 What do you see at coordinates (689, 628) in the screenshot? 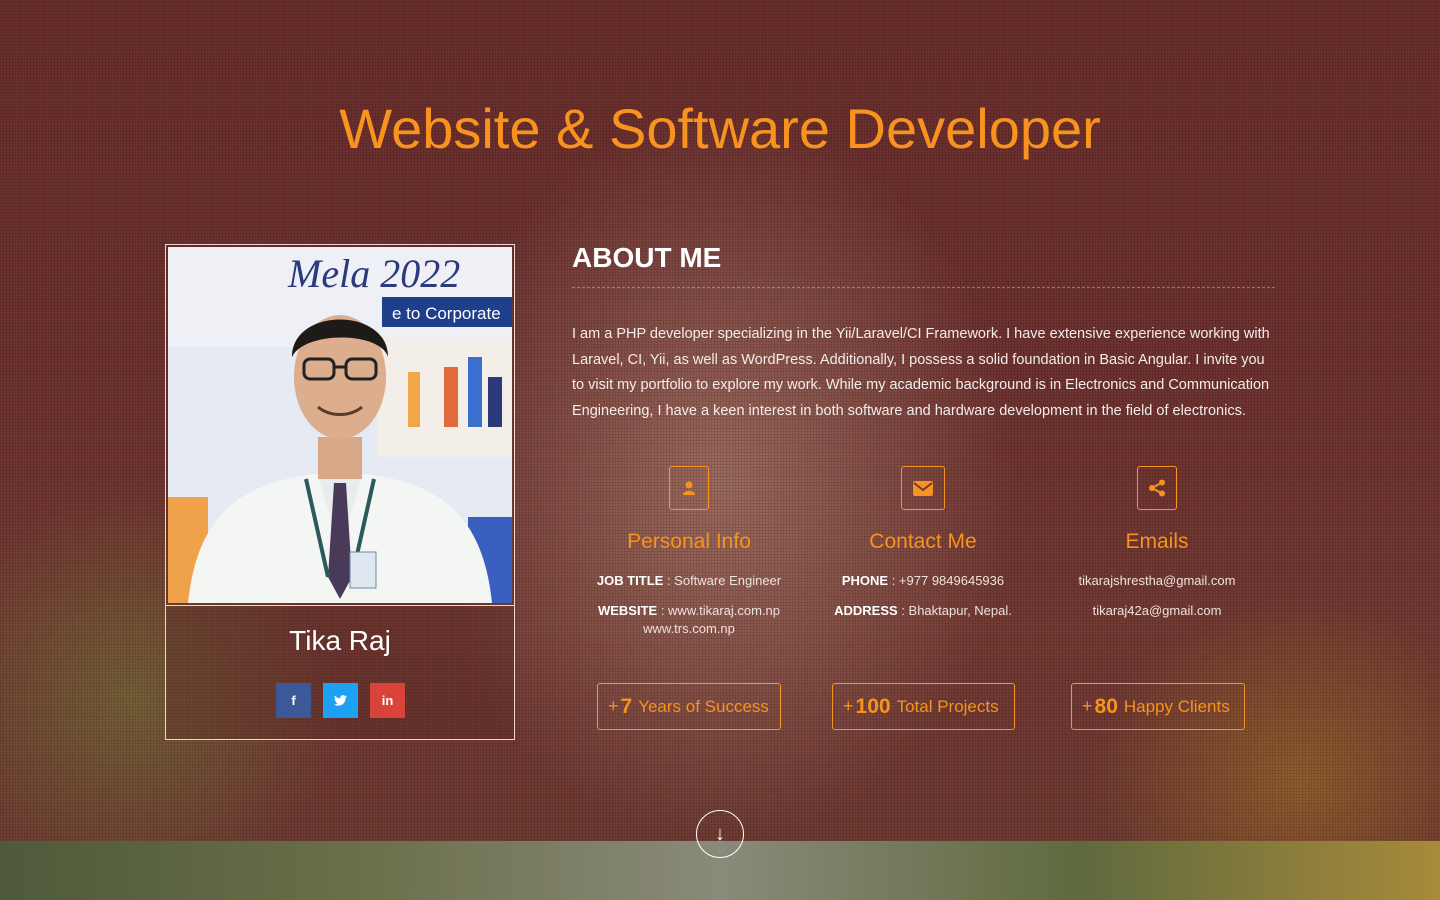
I see `website-value-2: www.trs.com.np` at bounding box center [689, 628].